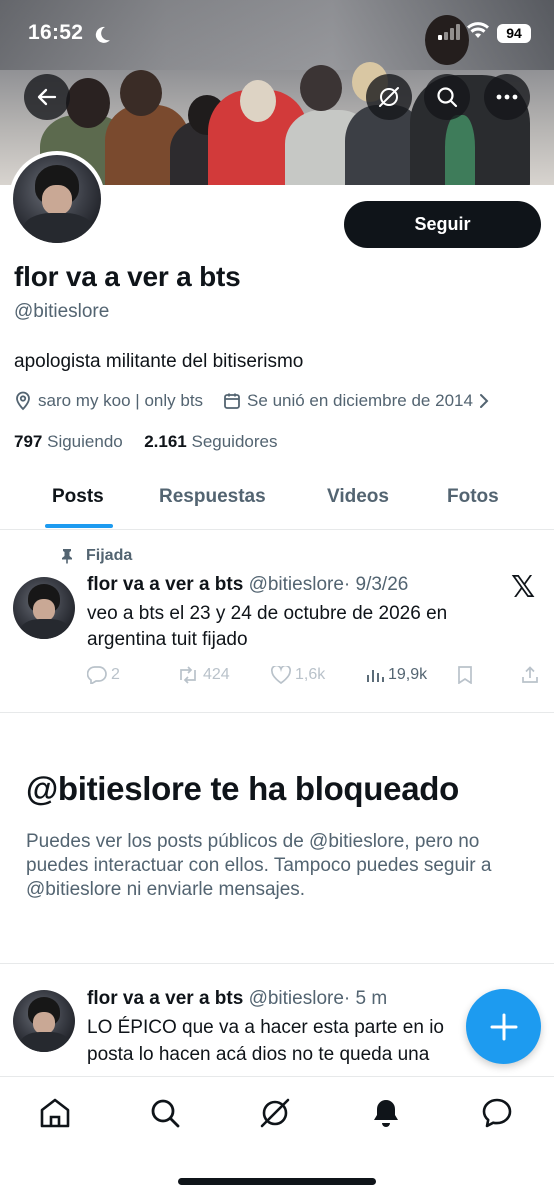  What do you see at coordinates (365, 998) in the screenshot?
I see `tweet-time: · 5 m` at bounding box center [365, 998].